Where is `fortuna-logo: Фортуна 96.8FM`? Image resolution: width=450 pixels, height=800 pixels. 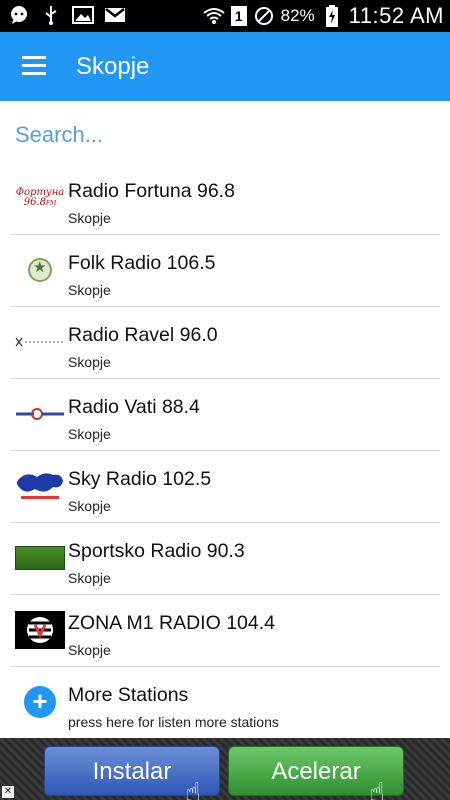 fortuna-logo: Фортуна 96.8FM is located at coordinates (40, 197).